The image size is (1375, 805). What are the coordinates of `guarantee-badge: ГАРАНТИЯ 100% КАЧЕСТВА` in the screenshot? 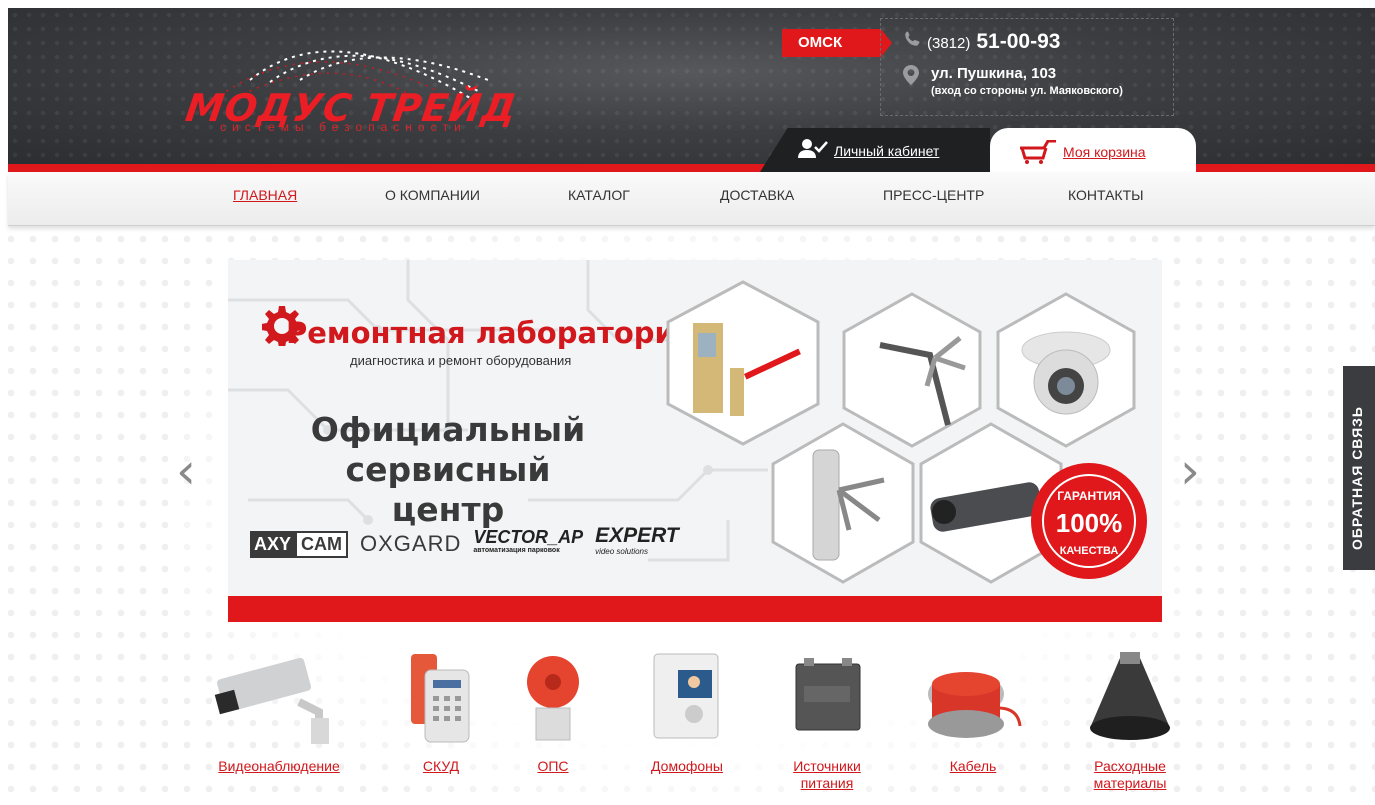 It's located at (1089, 521).